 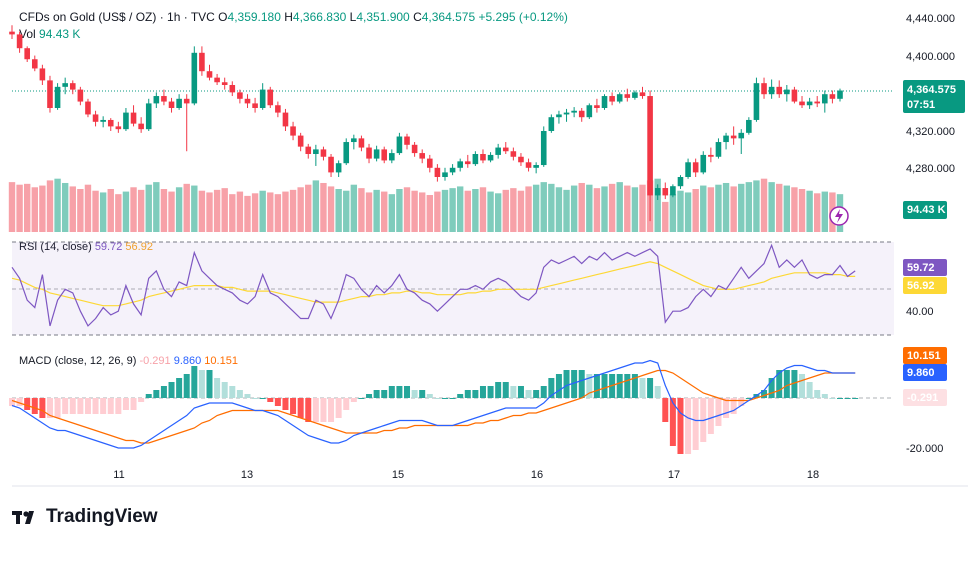 What do you see at coordinates (930, 132) in the screenshot?
I see `price-tick-label: 4,320.000` at bounding box center [930, 132].